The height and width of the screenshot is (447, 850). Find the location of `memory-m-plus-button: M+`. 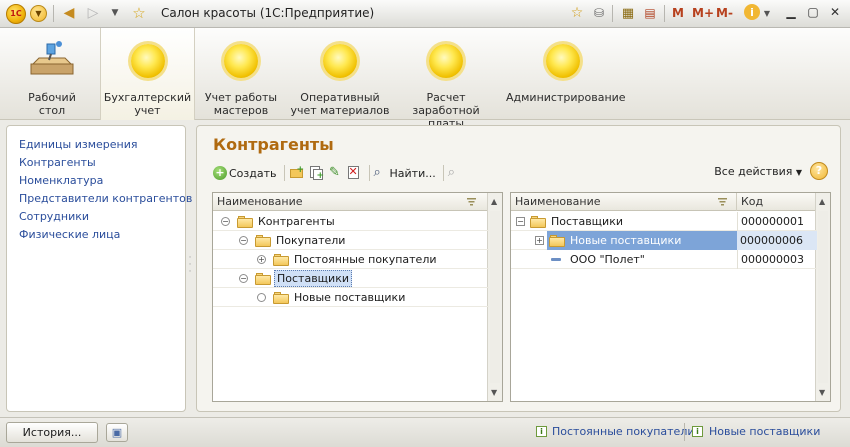

memory-m-plus-button: M+ is located at coordinates (703, 13).